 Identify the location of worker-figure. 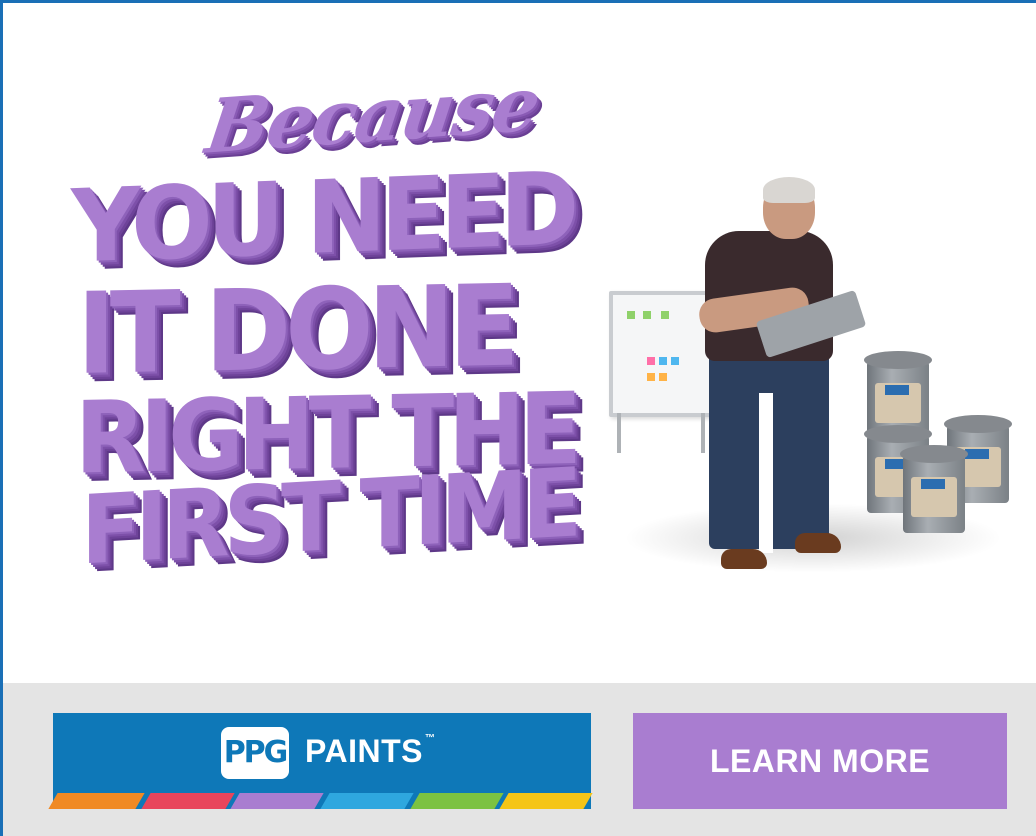
(783, 378).